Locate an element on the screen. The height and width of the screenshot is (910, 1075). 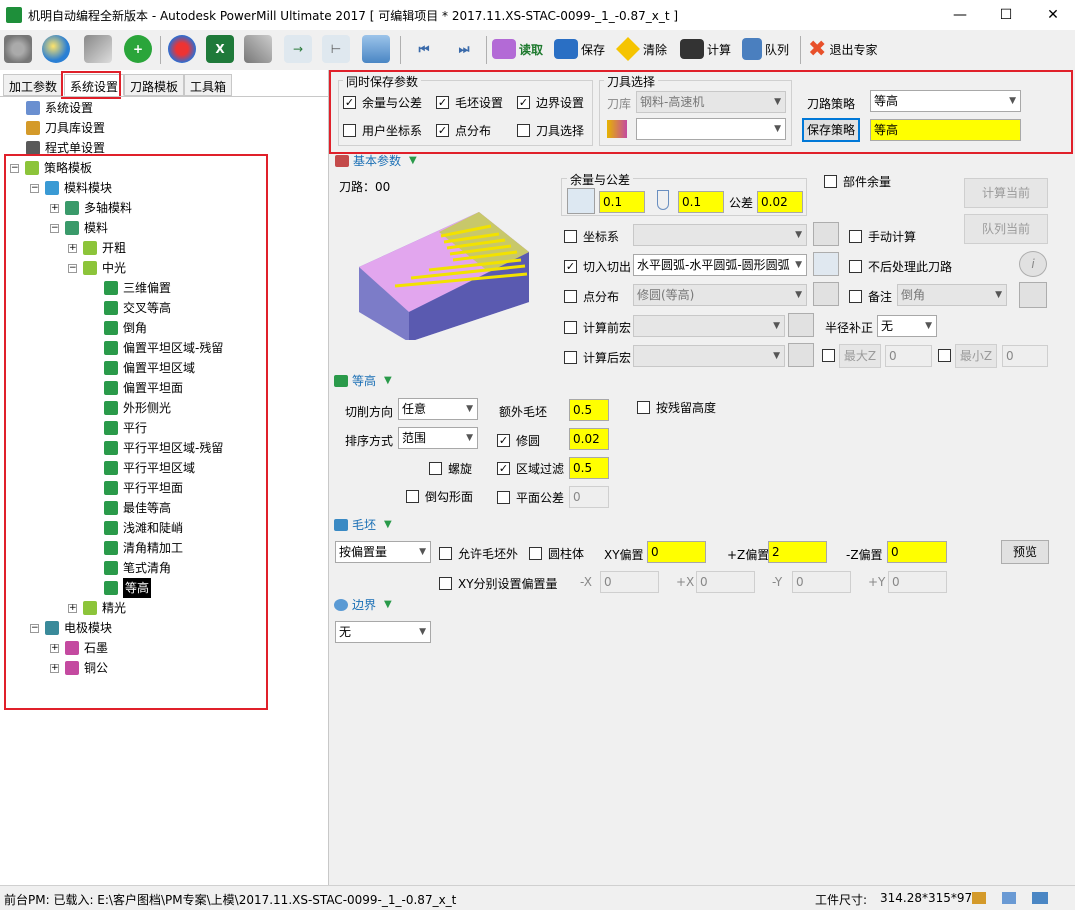
axial-allowance-input: 0.1 is located at coordinates (701, 202).